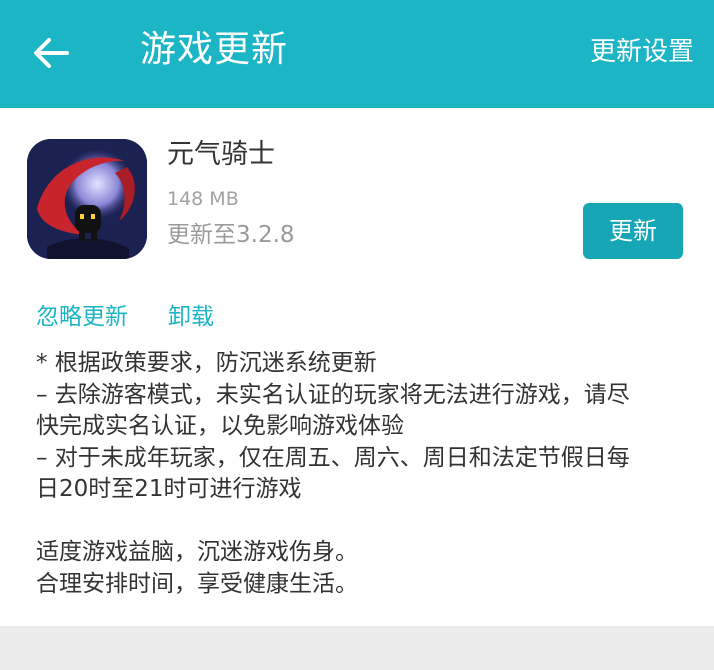 This screenshot has width=714, height=670. I want to click on release-note-line: 适度游戏益脑，沉迷游戏伤身。, so click(197, 552).